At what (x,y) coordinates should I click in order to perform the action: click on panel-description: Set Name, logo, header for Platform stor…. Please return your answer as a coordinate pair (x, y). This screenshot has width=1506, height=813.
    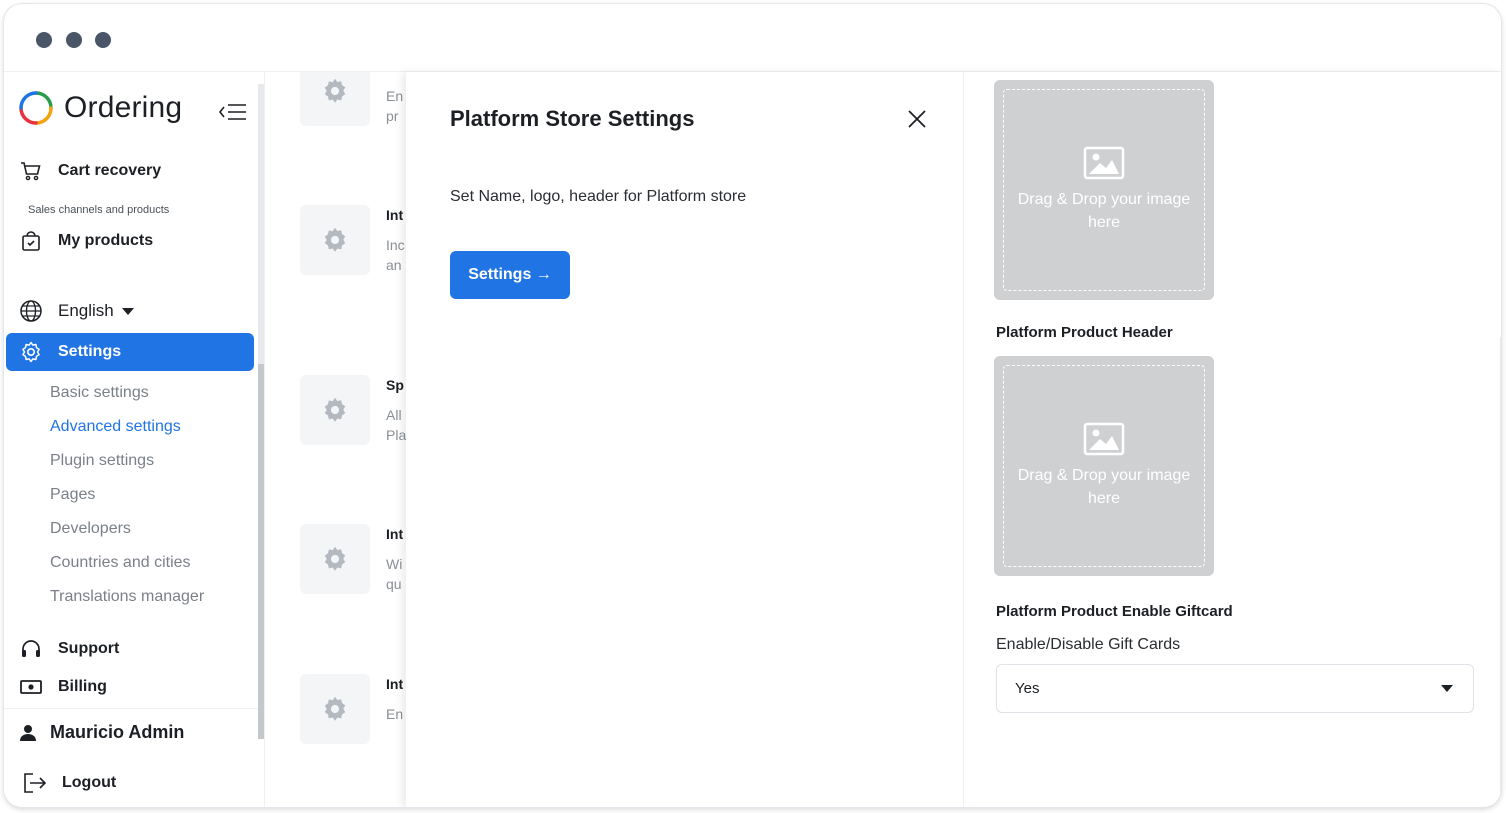
    Looking at the image, I should click on (598, 196).